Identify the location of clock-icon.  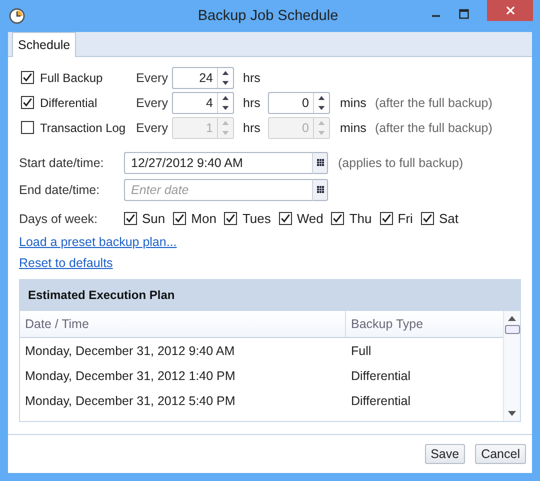
(17, 16).